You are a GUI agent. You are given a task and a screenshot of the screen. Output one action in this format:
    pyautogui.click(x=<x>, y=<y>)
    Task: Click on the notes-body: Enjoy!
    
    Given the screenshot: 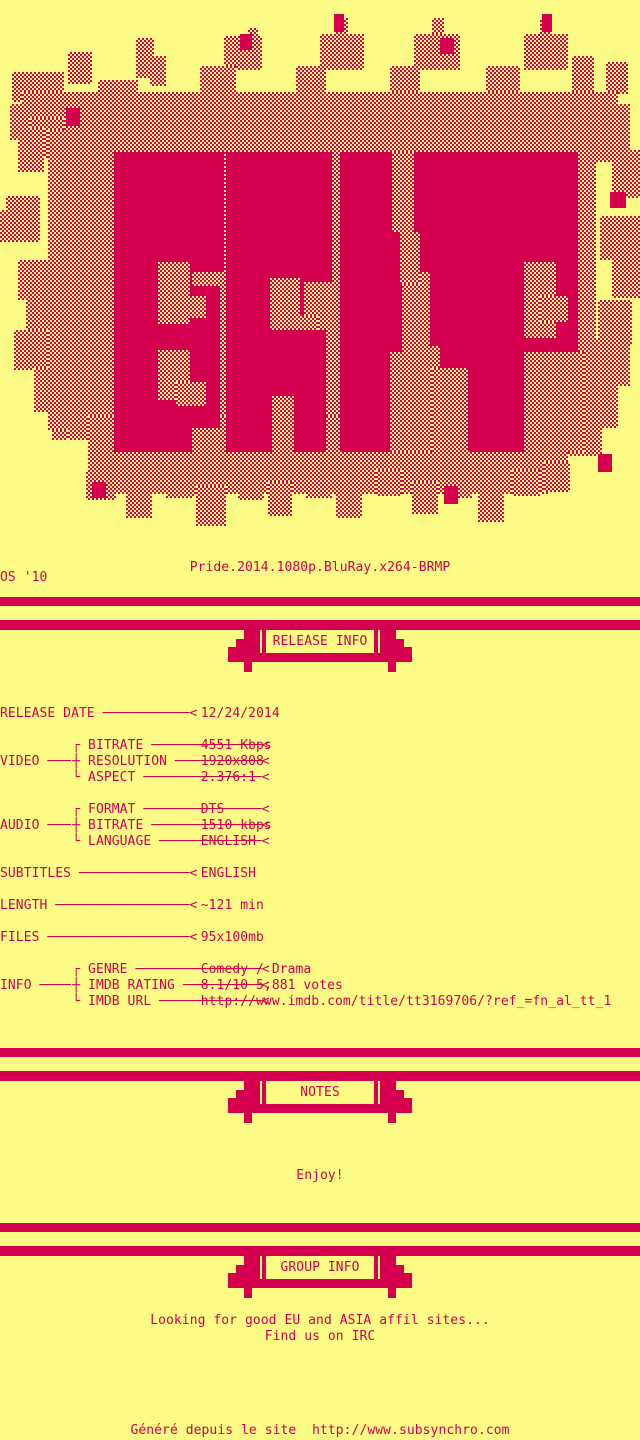 What is the action you would take?
    pyautogui.click(x=320, y=1175)
    